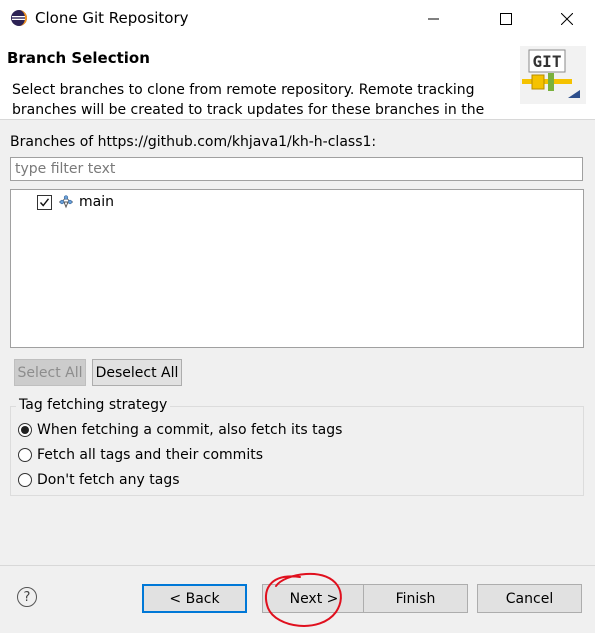 Image resolution: width=595 pixels, height=633 pixels. What do you see at coordinates (415, 598) in the screenshot?
I see `finish-button: Finish` at bounding box center [415, 598].